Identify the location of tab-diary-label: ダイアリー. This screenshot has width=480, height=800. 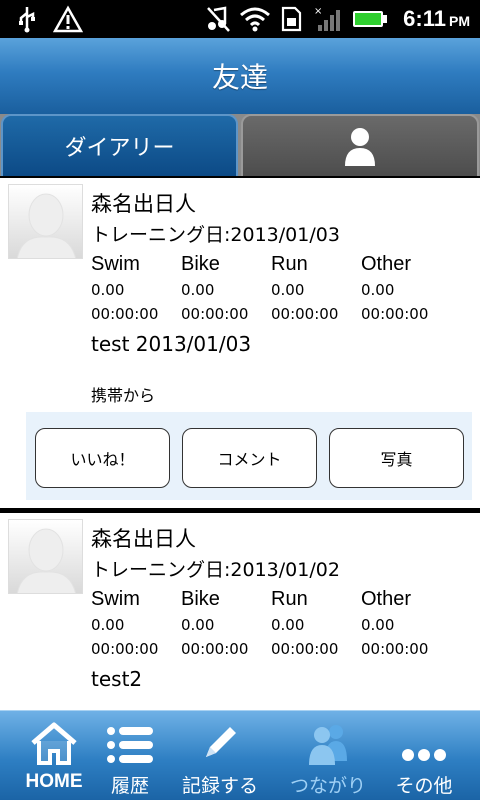
(119, 148).